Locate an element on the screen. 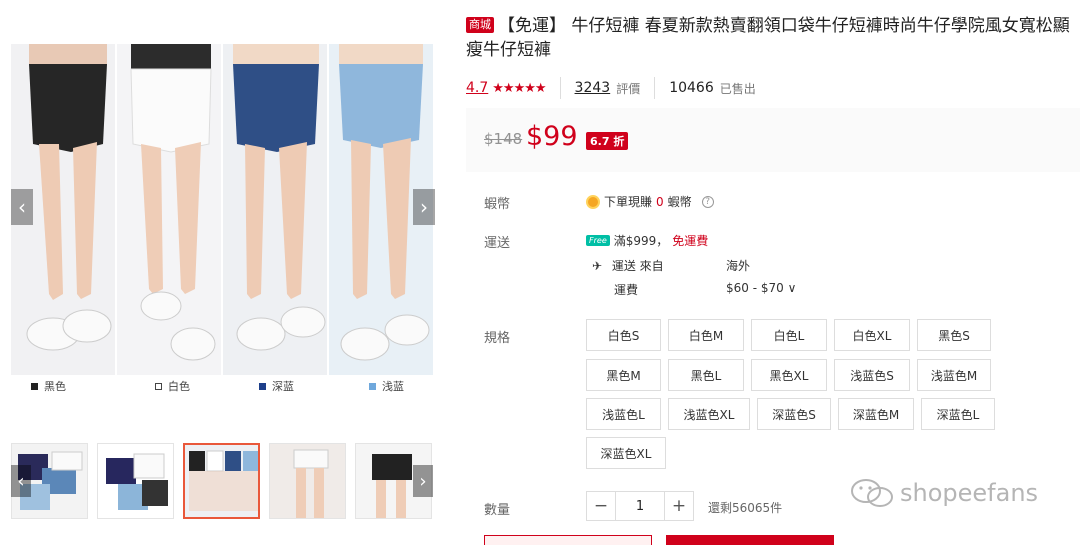  sold-count: 10466 is located at coordinates (691, 88).